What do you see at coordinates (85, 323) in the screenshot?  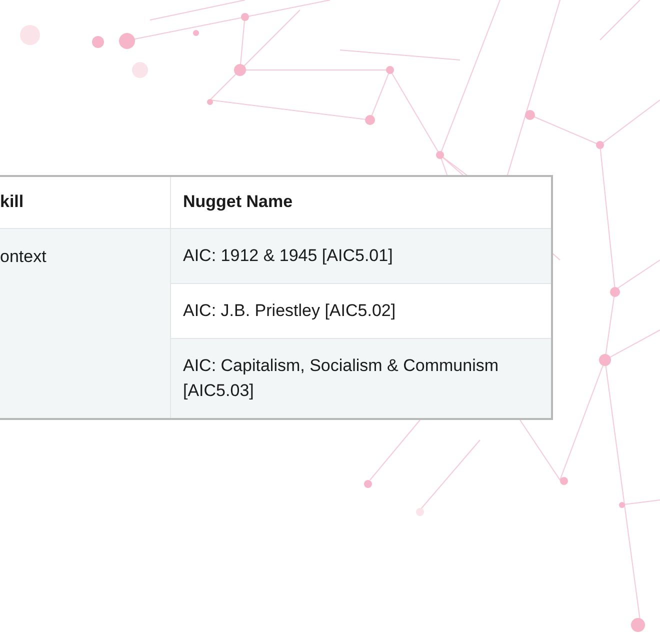 I see `table-cell: ontext` at bounding box center [85, 323].